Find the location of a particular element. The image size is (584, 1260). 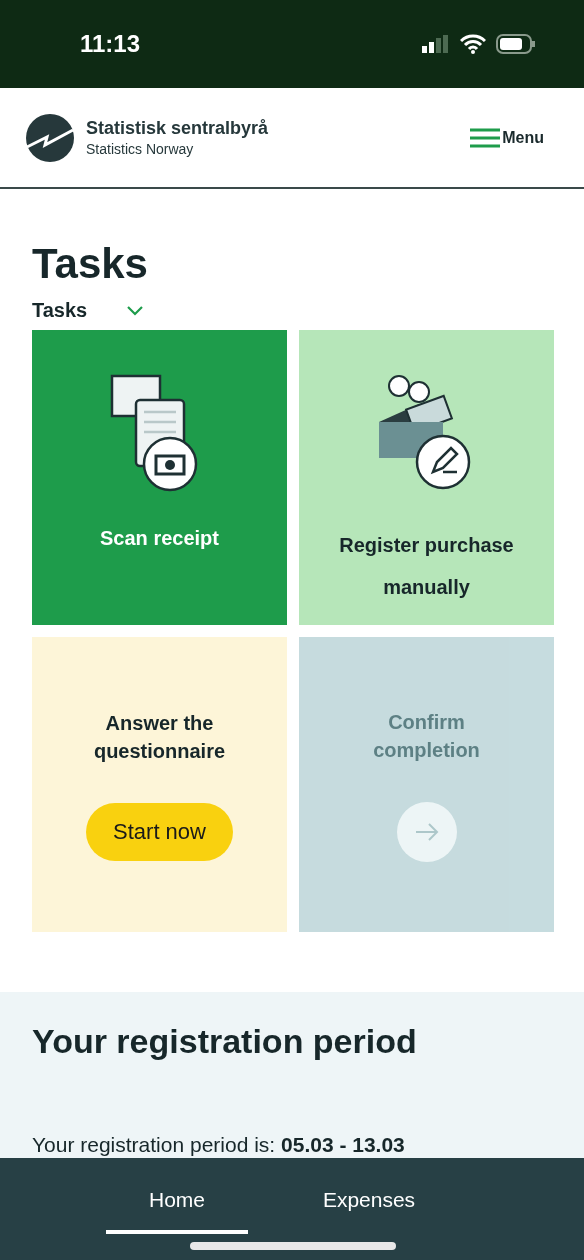

card-title: Answer the questionnaire is located at coordinates (159, 737).